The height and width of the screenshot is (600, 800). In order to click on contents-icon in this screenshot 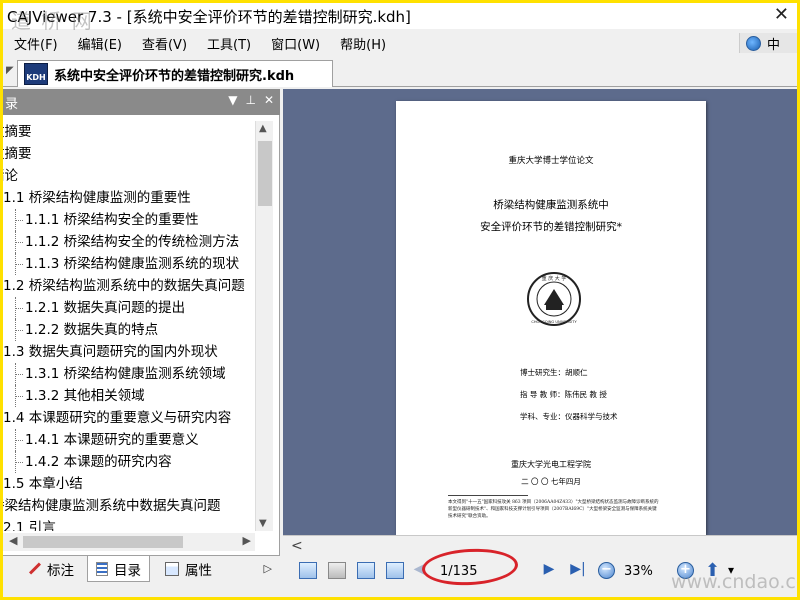, I will do `click(102, 568)`.